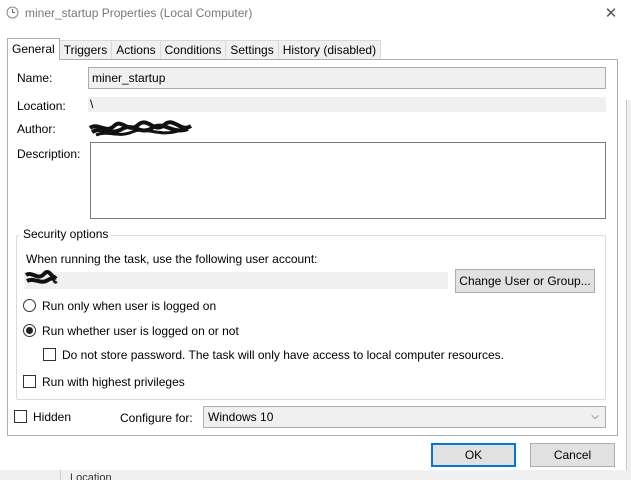  I want to click on ok-button: OK, so click(473, 455).